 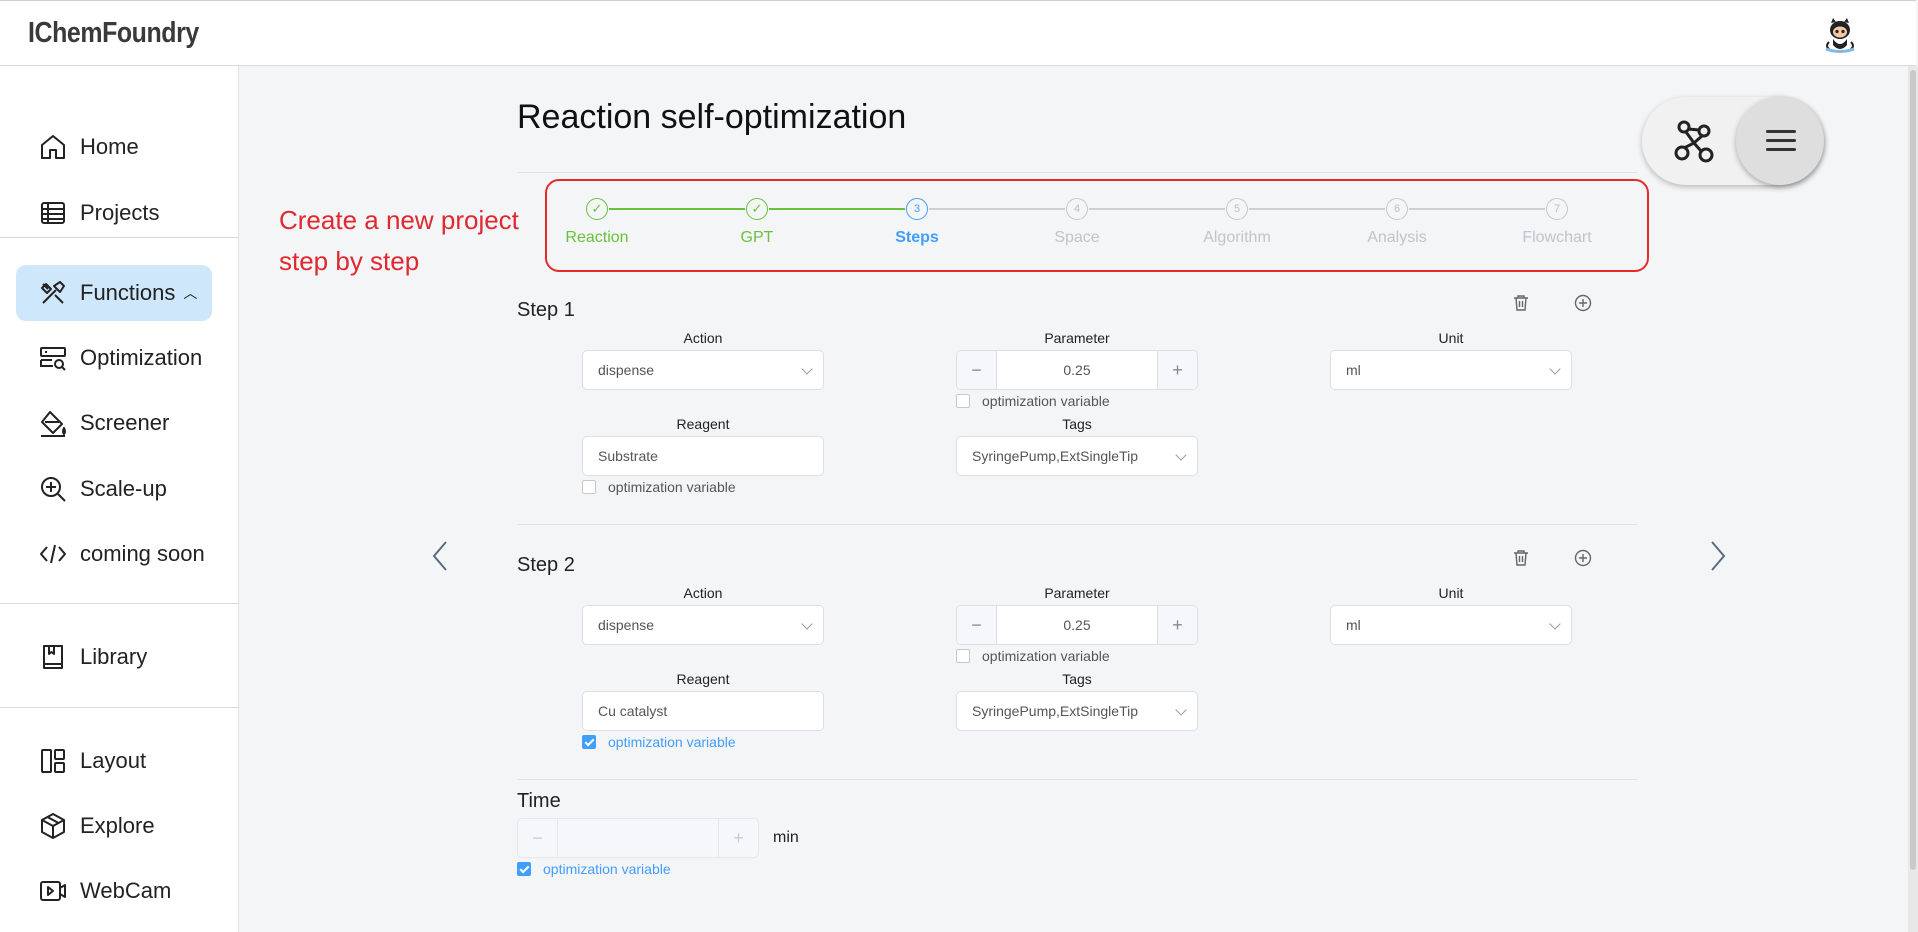 I want to click on chevron-up-icon: ︿, so click(x=190, y=293).